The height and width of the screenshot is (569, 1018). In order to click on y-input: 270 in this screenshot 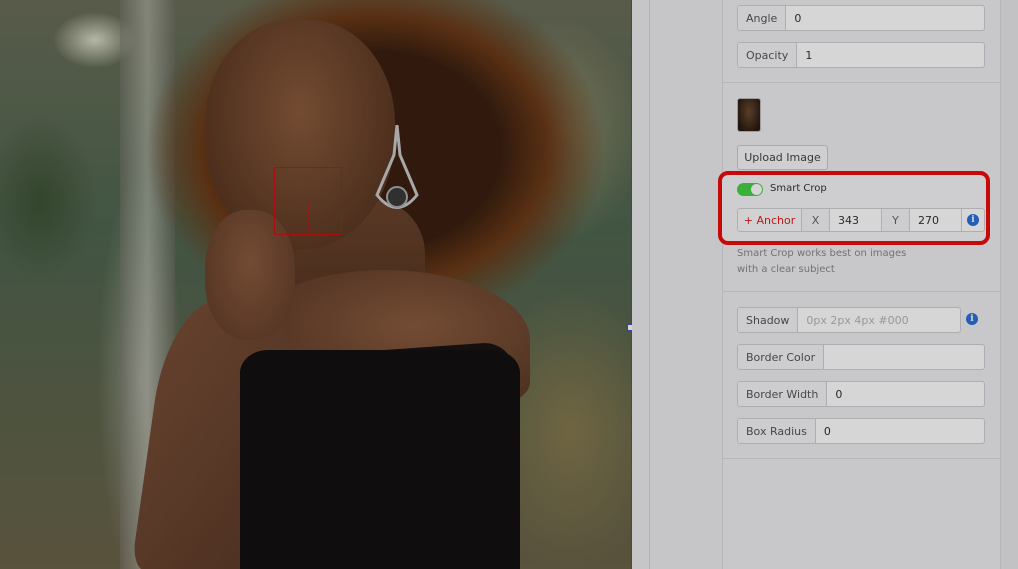, I will do `click(936, 220)`.